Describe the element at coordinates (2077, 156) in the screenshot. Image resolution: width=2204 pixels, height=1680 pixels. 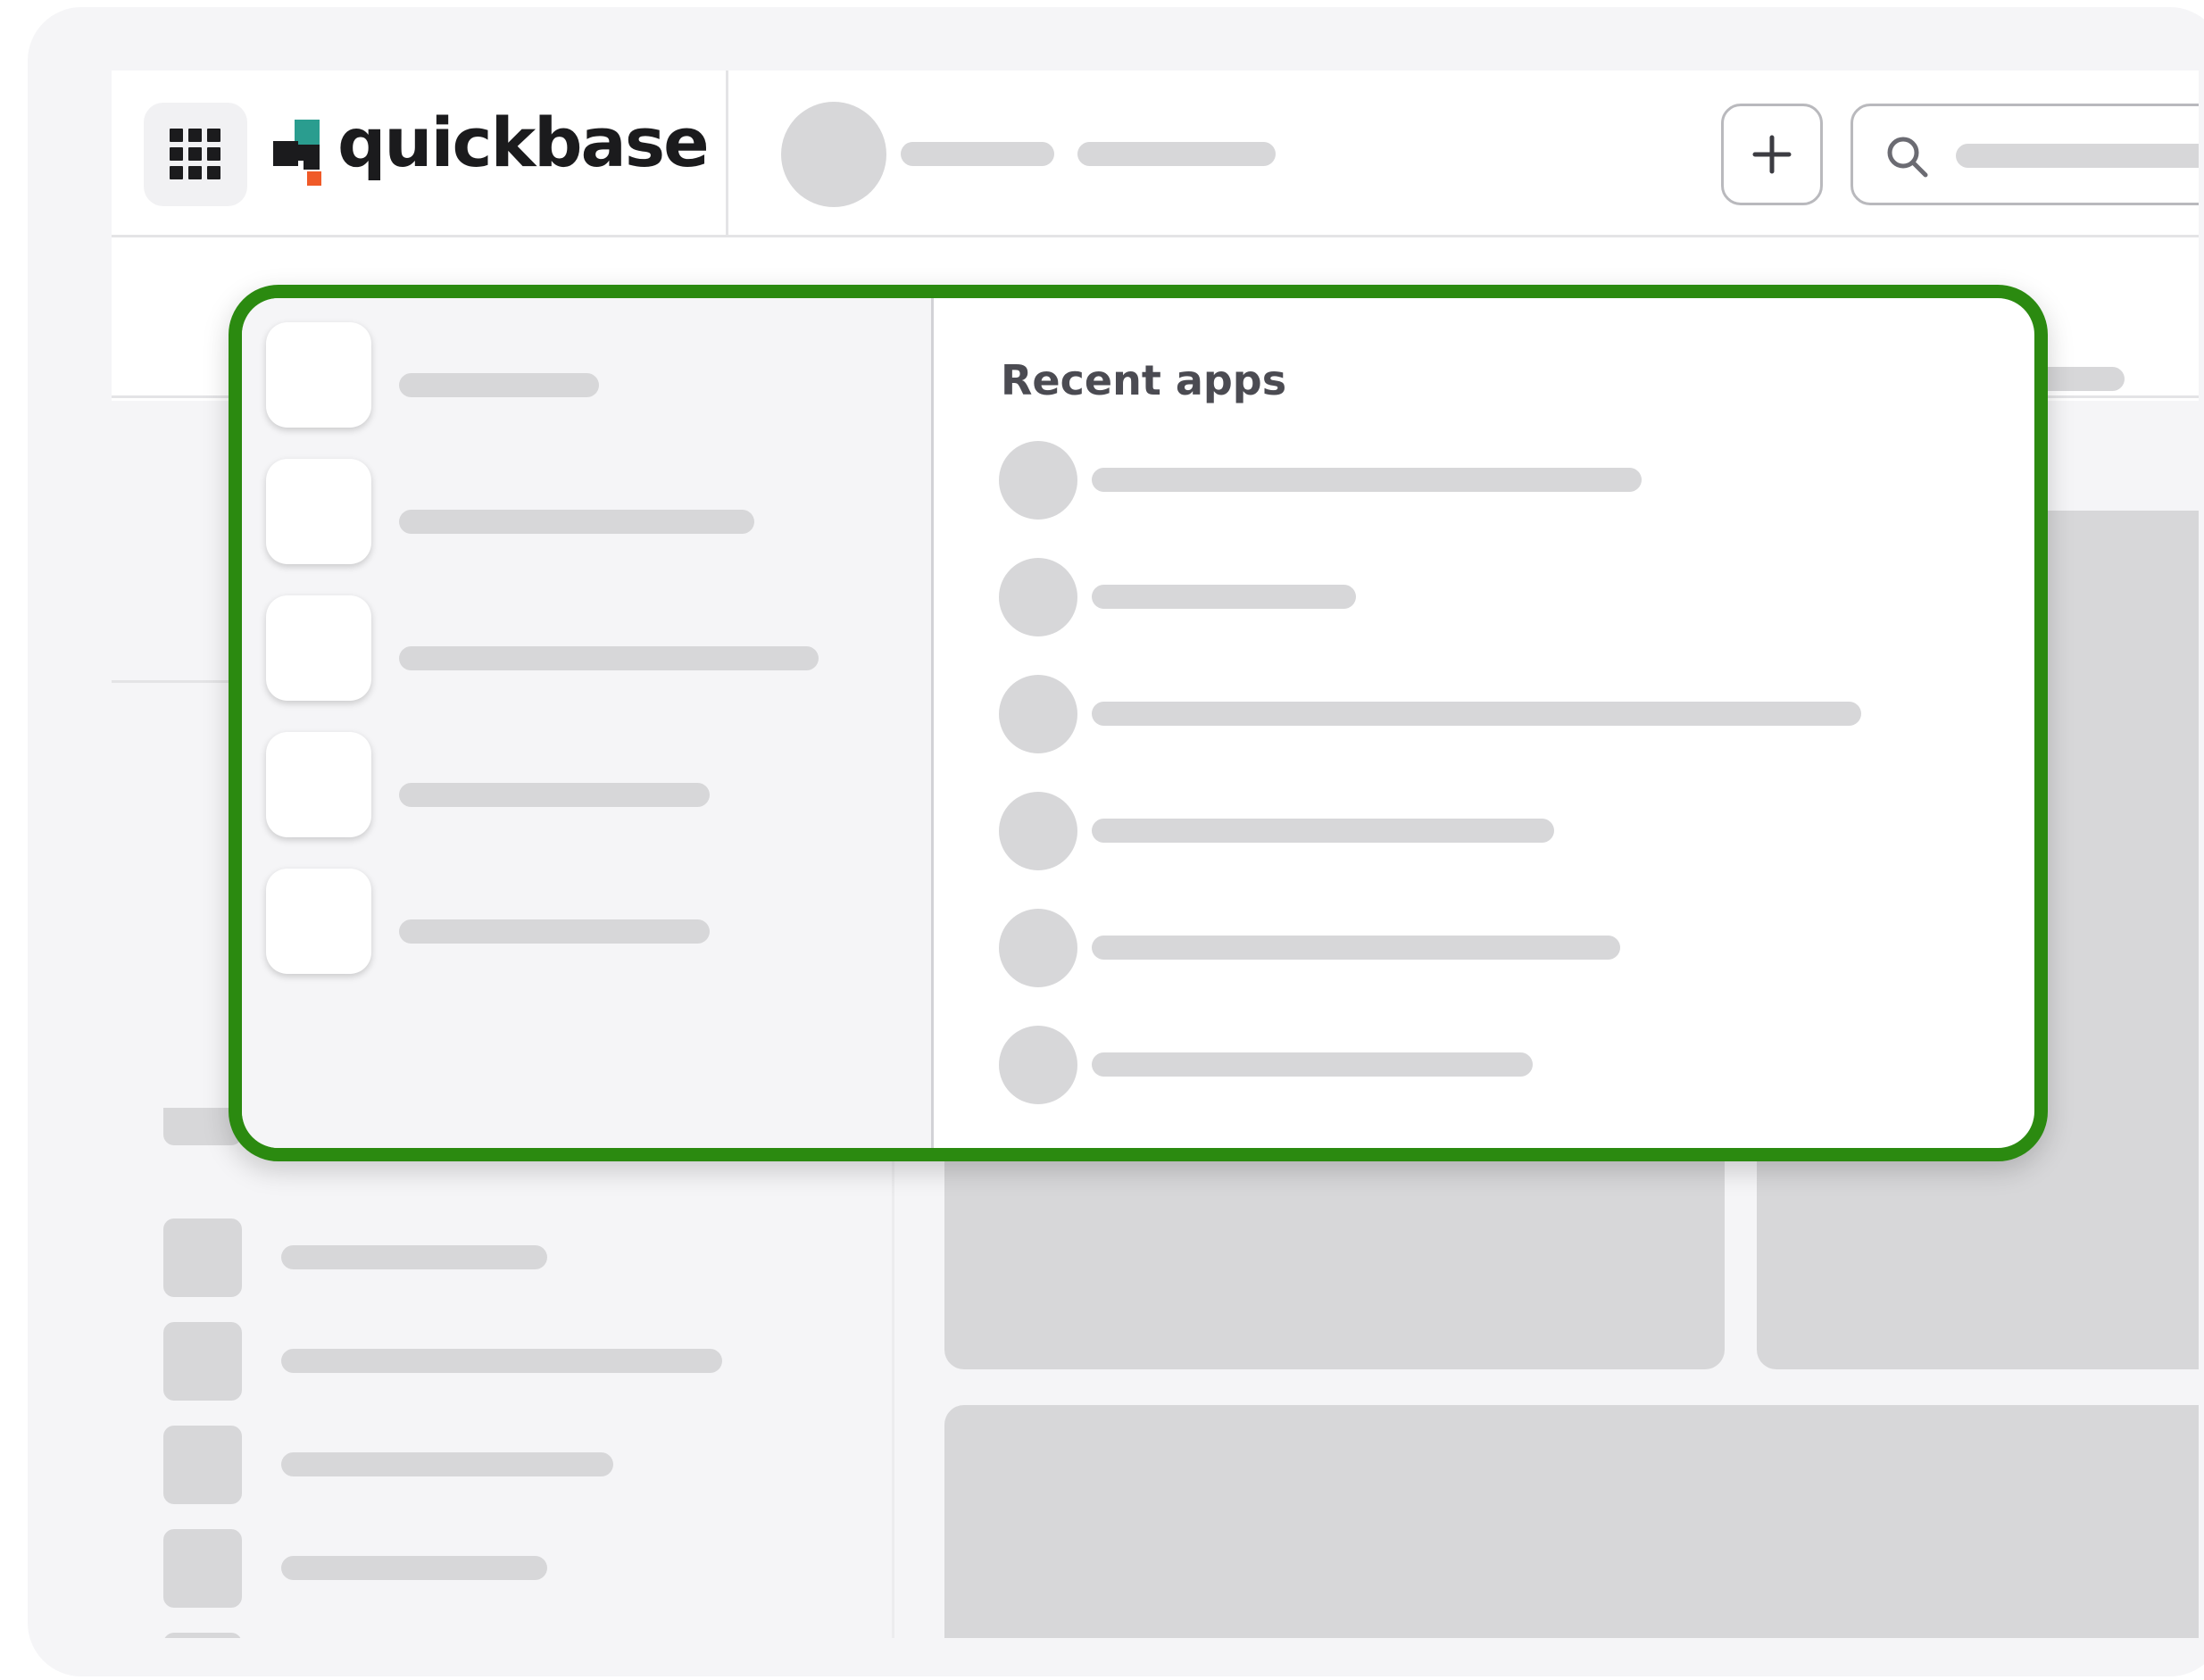
I see `search-placeholder-bar` at that location.